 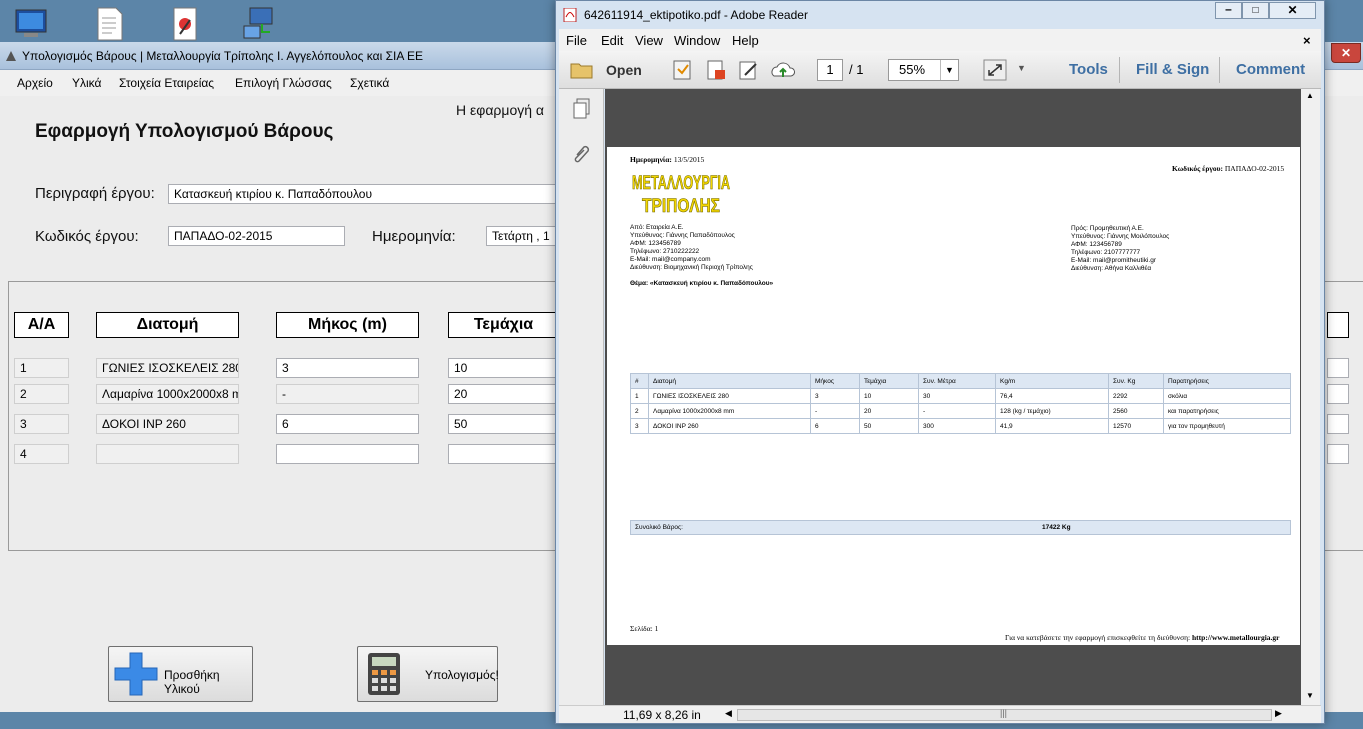 What do you see at coordinates (582, 109) in the screenshot?
I see `pages-icon` at bounding box center [582, 109].